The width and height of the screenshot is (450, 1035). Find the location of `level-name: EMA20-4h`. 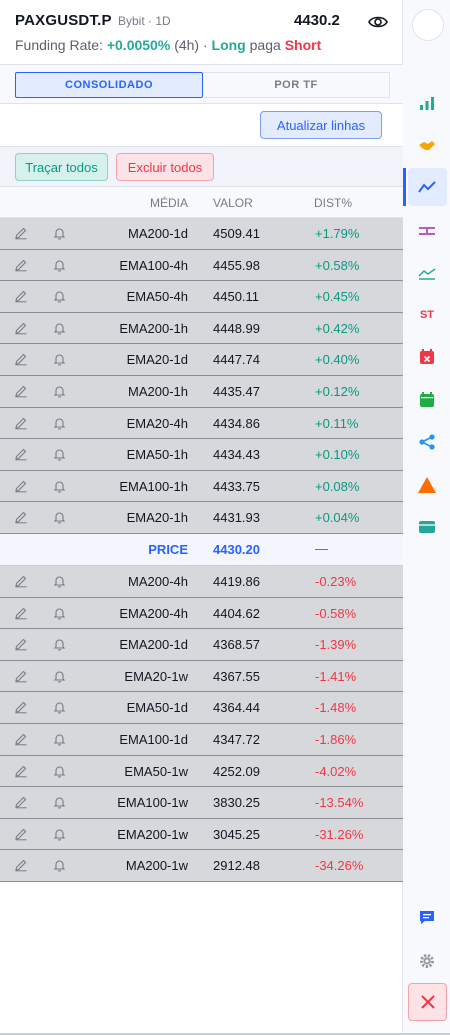

level-name: EMA20-4h is located at coordinates (157, 423).